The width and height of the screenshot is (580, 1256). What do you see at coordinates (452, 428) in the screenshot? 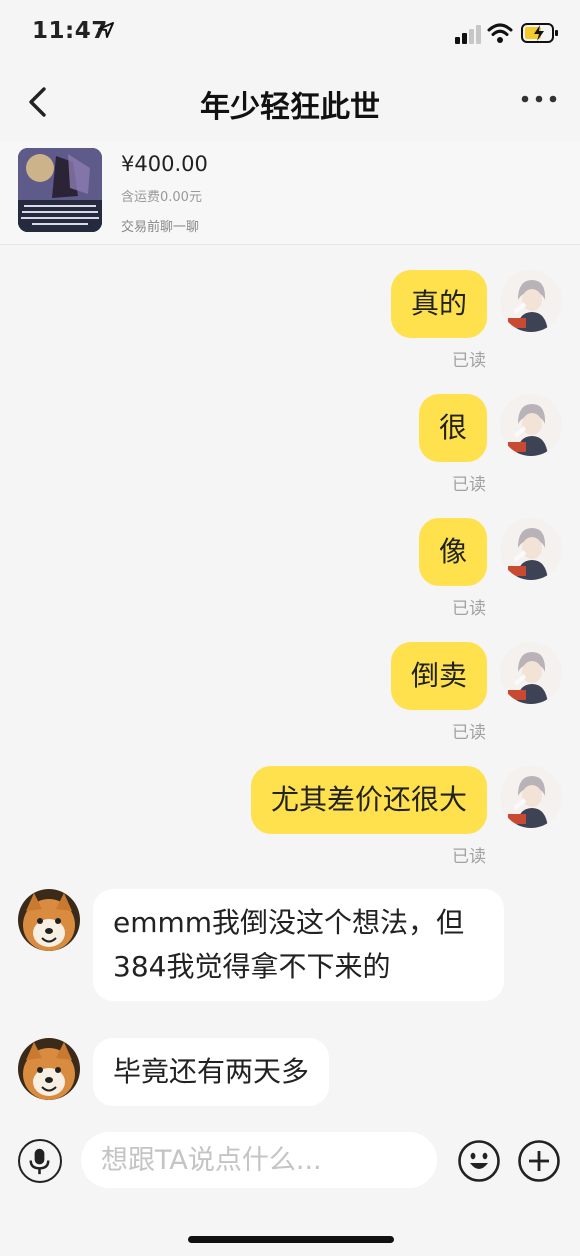
I see `message-bubble: 很` at bounding box center [452, 428].